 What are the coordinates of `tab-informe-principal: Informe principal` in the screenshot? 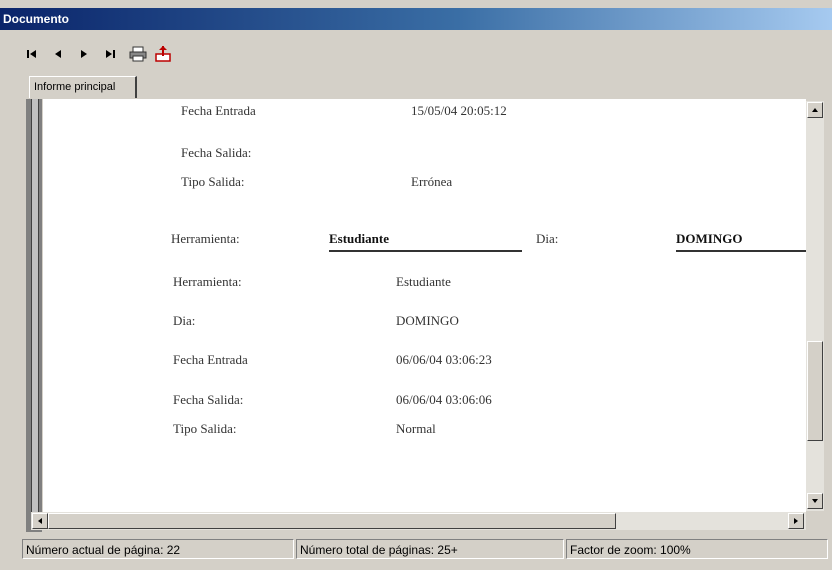 It's located at (83, 87).